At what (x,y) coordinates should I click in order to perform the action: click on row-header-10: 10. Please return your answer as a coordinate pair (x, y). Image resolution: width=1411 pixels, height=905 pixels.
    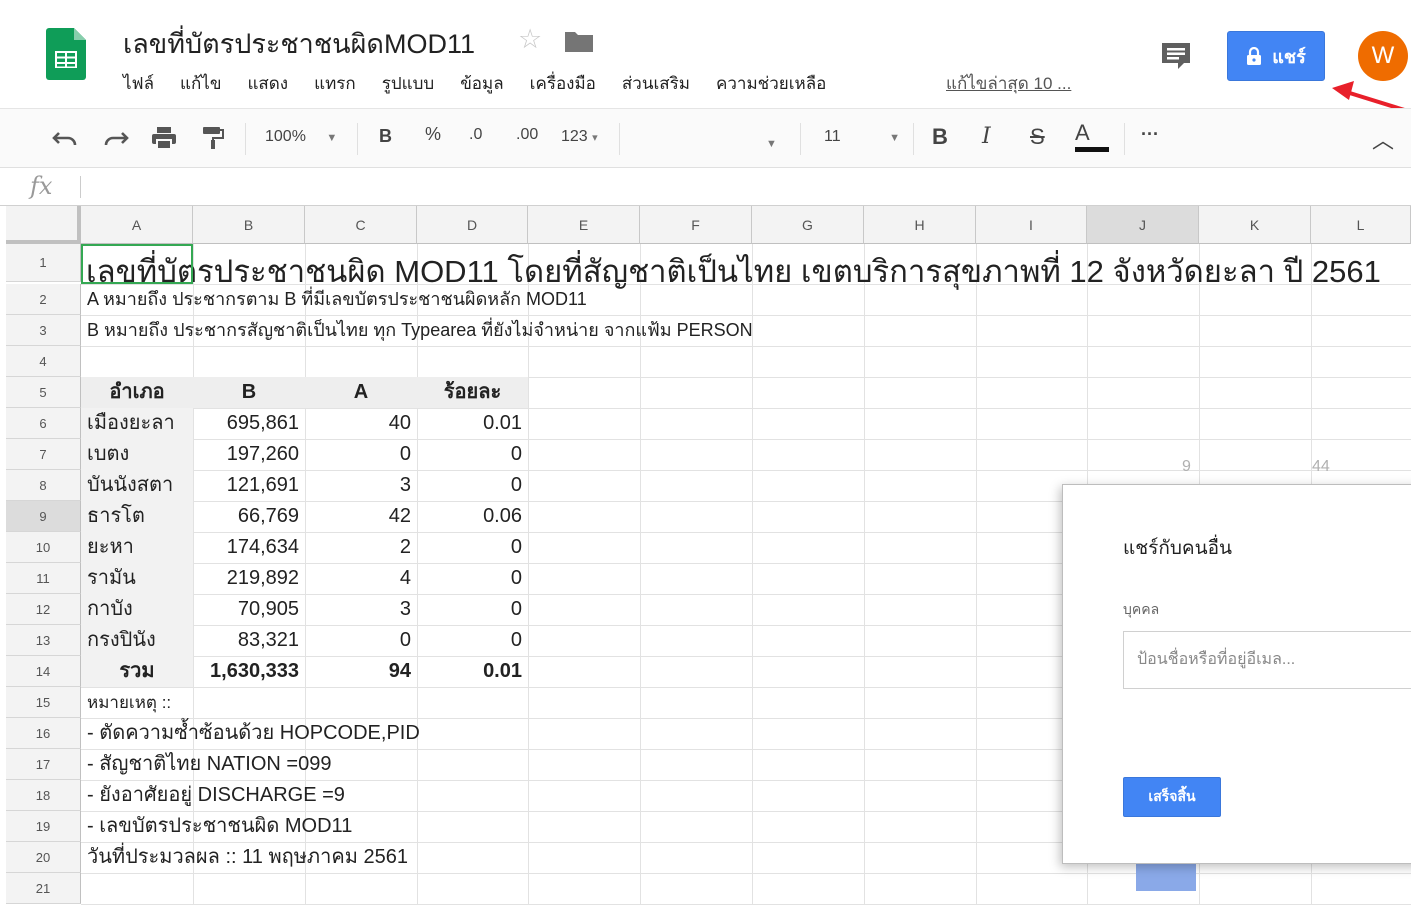
    Looking at the image, I should click on (43, 547).